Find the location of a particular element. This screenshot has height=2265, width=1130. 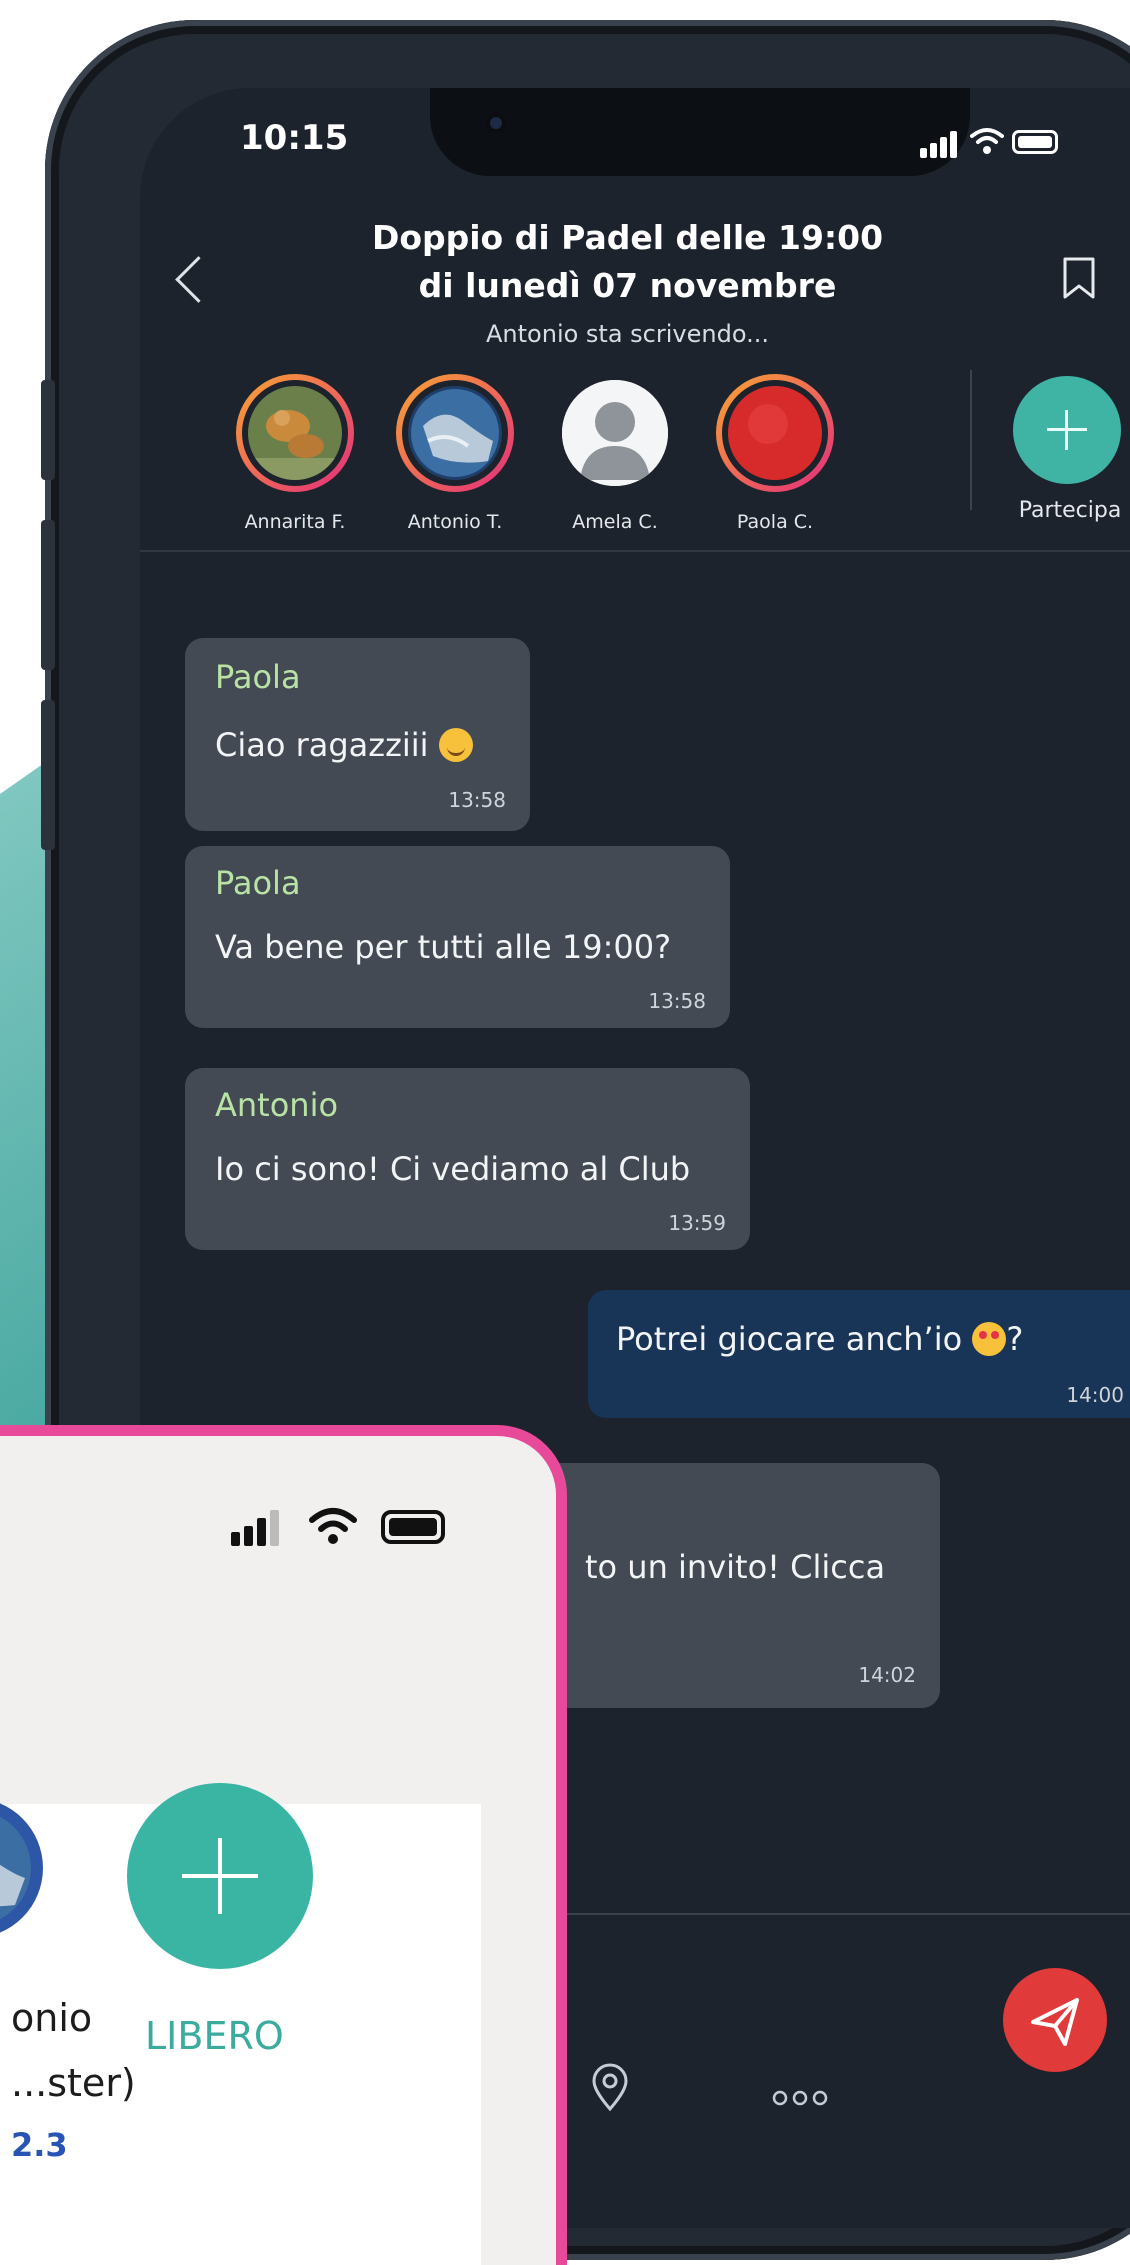

free-slot-label: LIBERO is located at coordinates (214, 2036).